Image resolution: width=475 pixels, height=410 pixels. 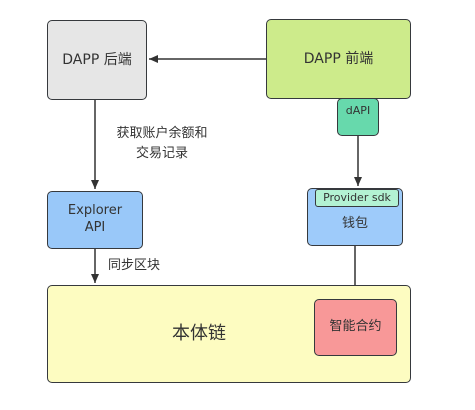 What do you see at coordinates (95, 227) in the screenshot?
I see `explorer-label-line2: API` at bounding box center [95, 227].